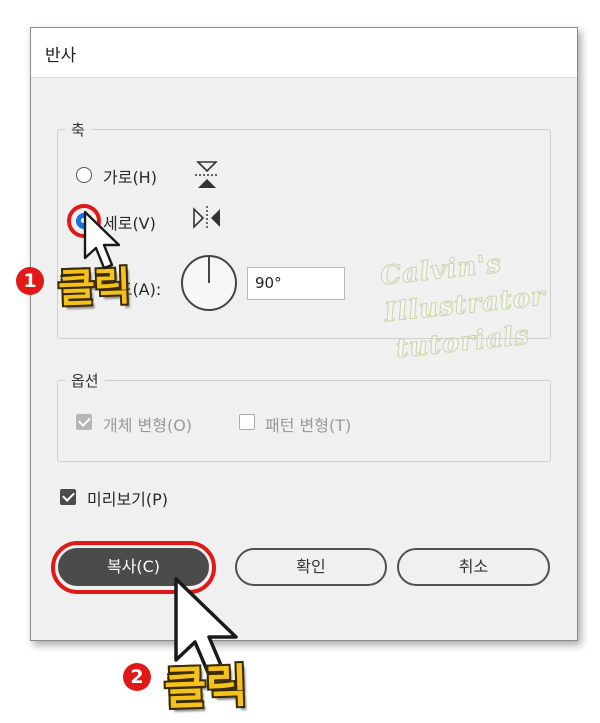 The height and width of the screenshot is (723, 600). I want to click on preview-label: 미리보기(P), so click(127, 498).